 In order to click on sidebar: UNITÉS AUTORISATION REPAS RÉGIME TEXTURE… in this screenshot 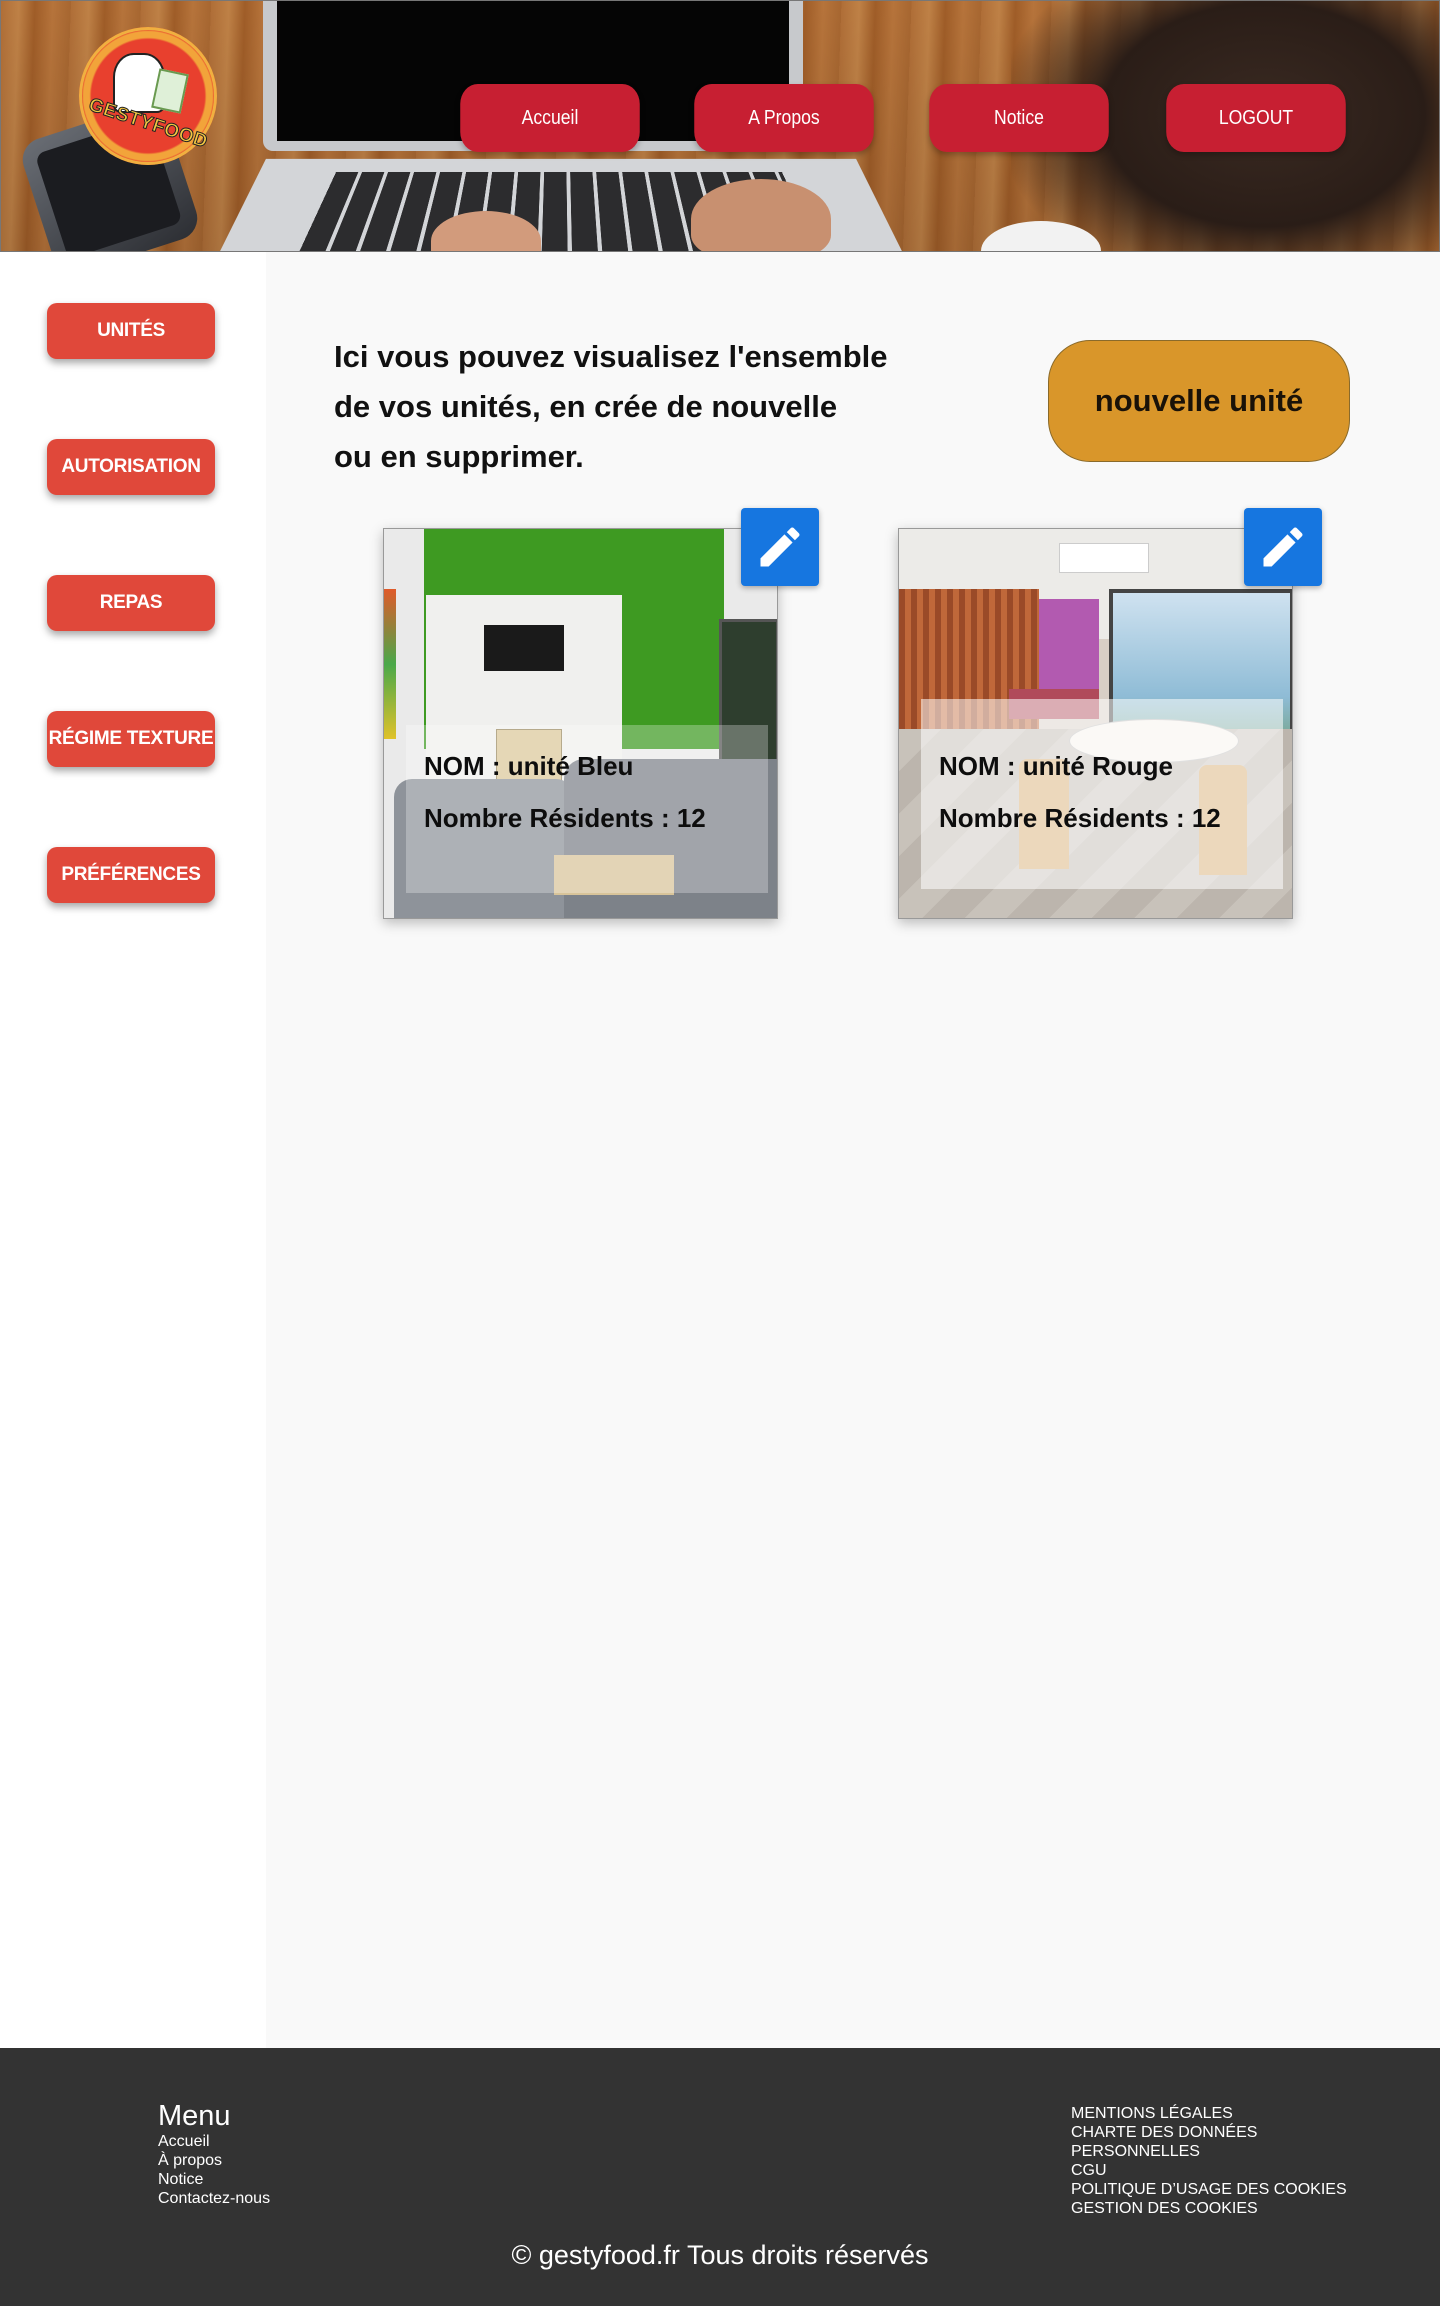, I will do `click(133, 1150)`.